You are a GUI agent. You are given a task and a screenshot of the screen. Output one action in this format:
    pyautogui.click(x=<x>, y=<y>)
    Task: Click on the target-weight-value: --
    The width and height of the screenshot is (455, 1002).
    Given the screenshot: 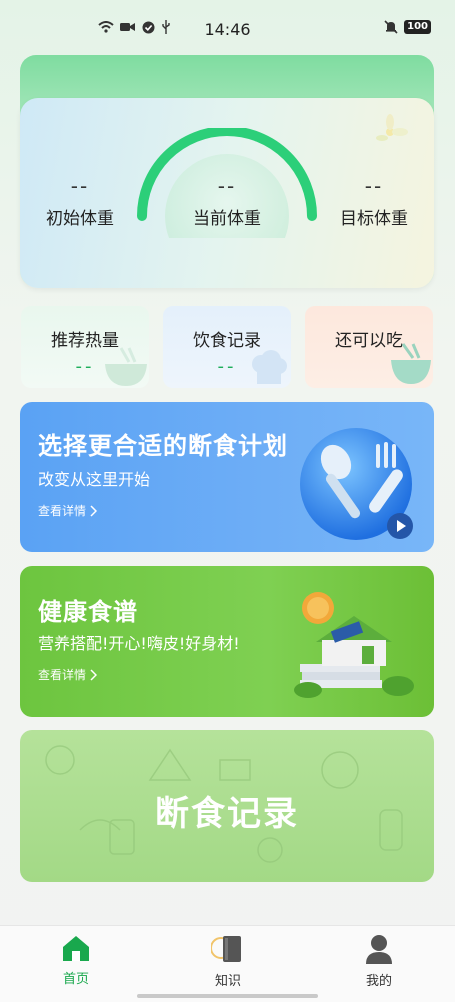 What is the action you would take?
    pyautogui.click(x=374, y=186)
    